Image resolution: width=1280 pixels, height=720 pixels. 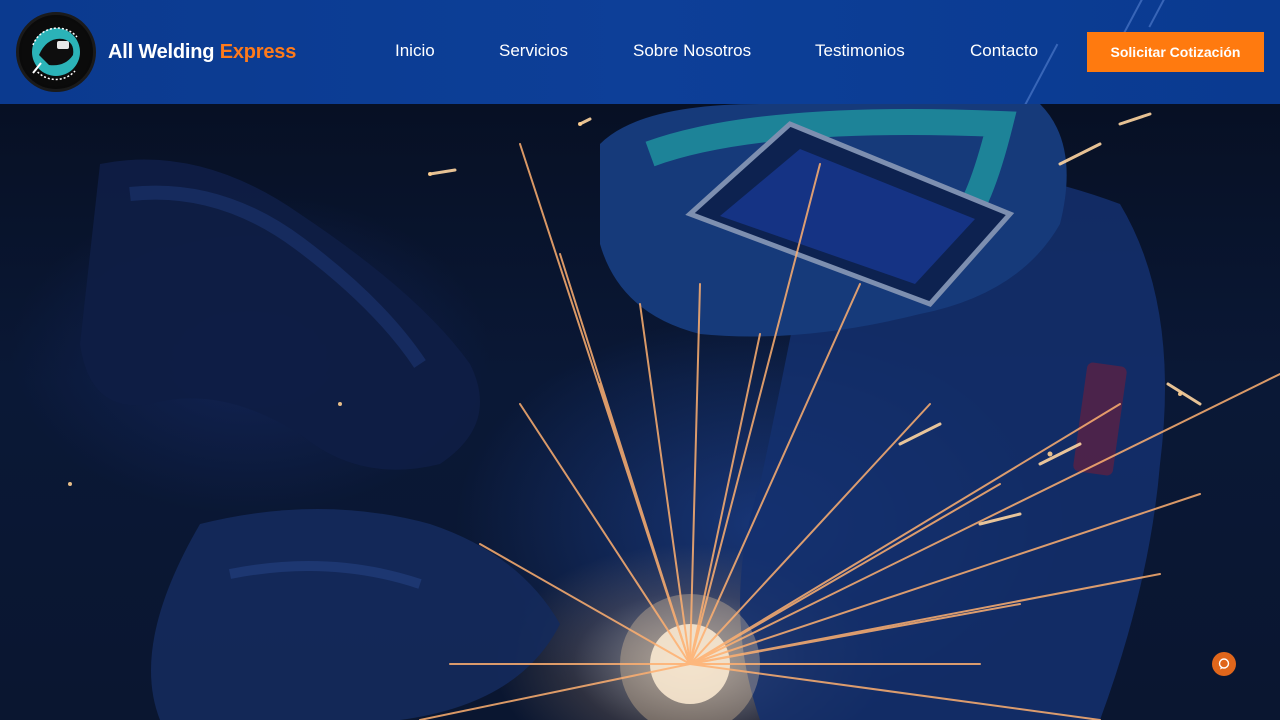 What do you see at coordinates (1224, 664) in the screenshot?
I see `chat-bubble-icon` at bounding box center [1224, 664].